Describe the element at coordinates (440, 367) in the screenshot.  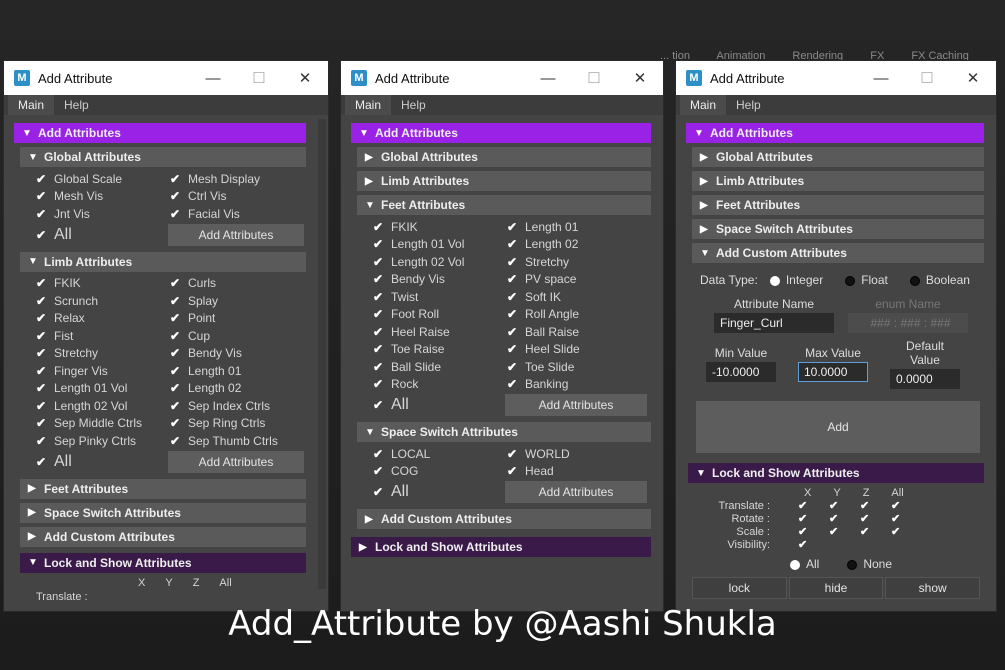
I see `checkbox-item: ✔ Ball Slide` at that location.